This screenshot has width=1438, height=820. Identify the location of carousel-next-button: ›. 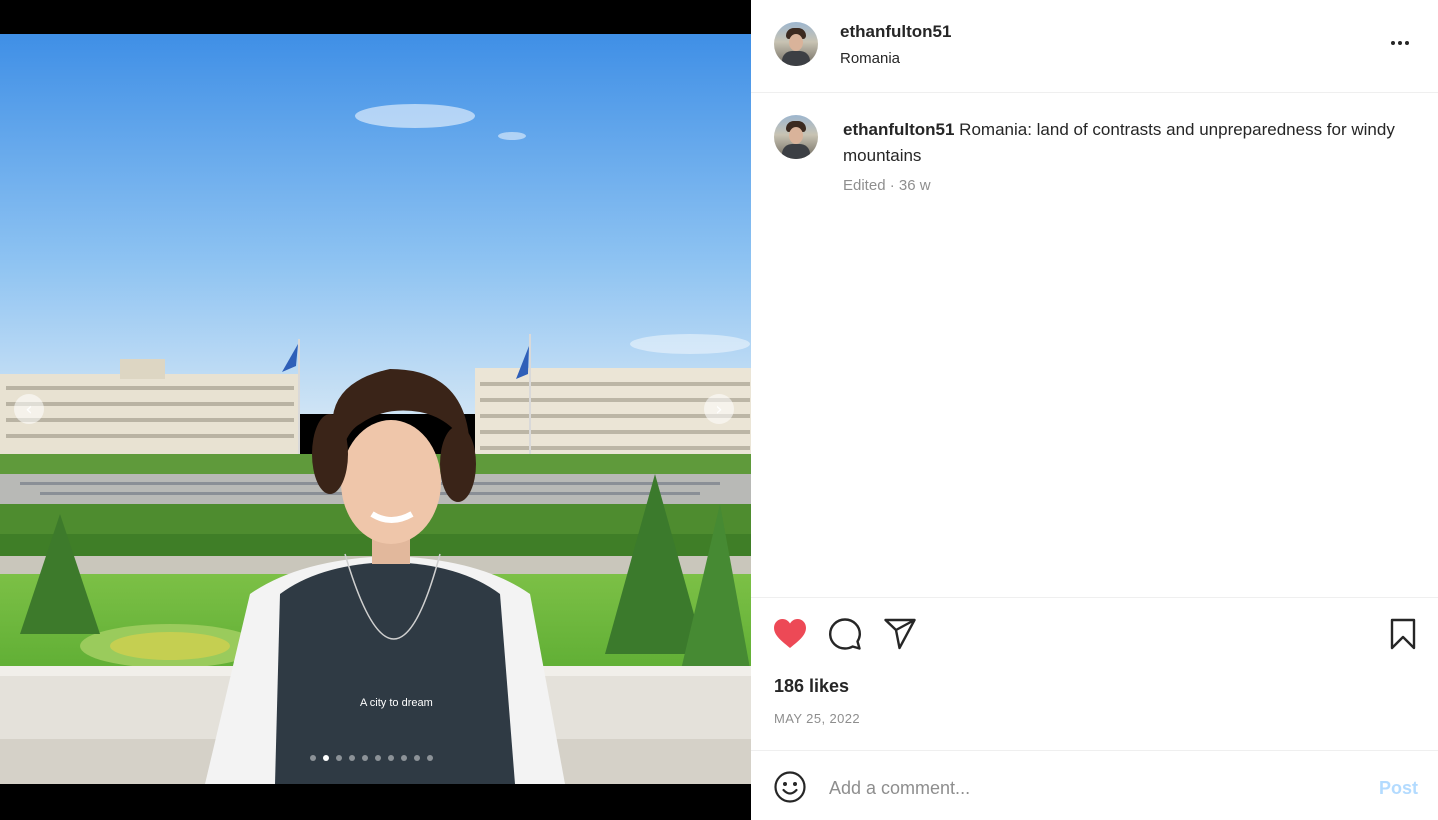
(719, 409).